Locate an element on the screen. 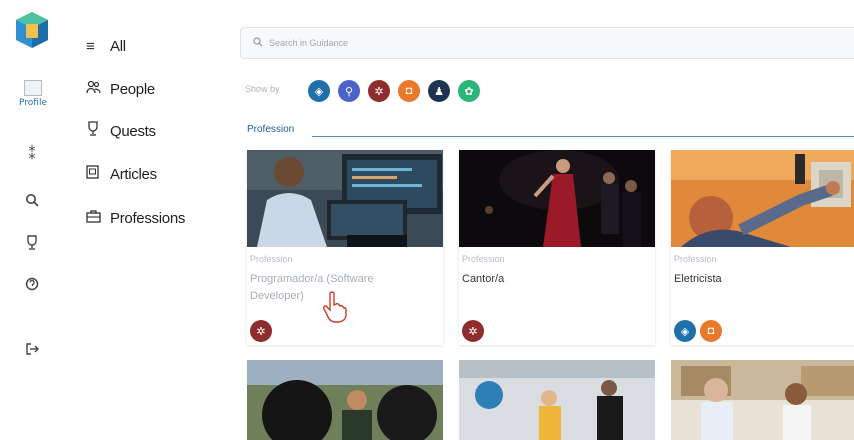 Image resolution: width=854 pixels, height=440 pixels. menu-item-articles: Articles is located at coordinates (121, 174).